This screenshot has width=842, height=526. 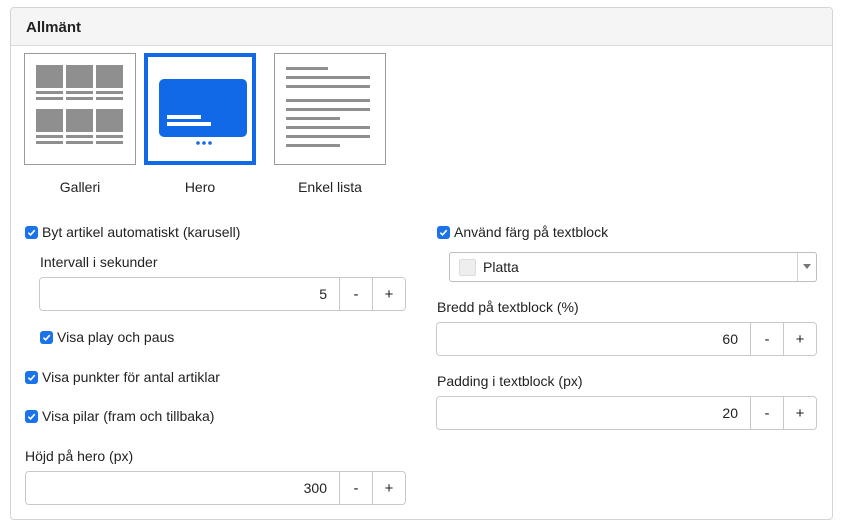 What do you see at coordinates (116, 337) in the screenshot?
I see `playpause-label: Visa play och paus` at bounding box center [116, 337].